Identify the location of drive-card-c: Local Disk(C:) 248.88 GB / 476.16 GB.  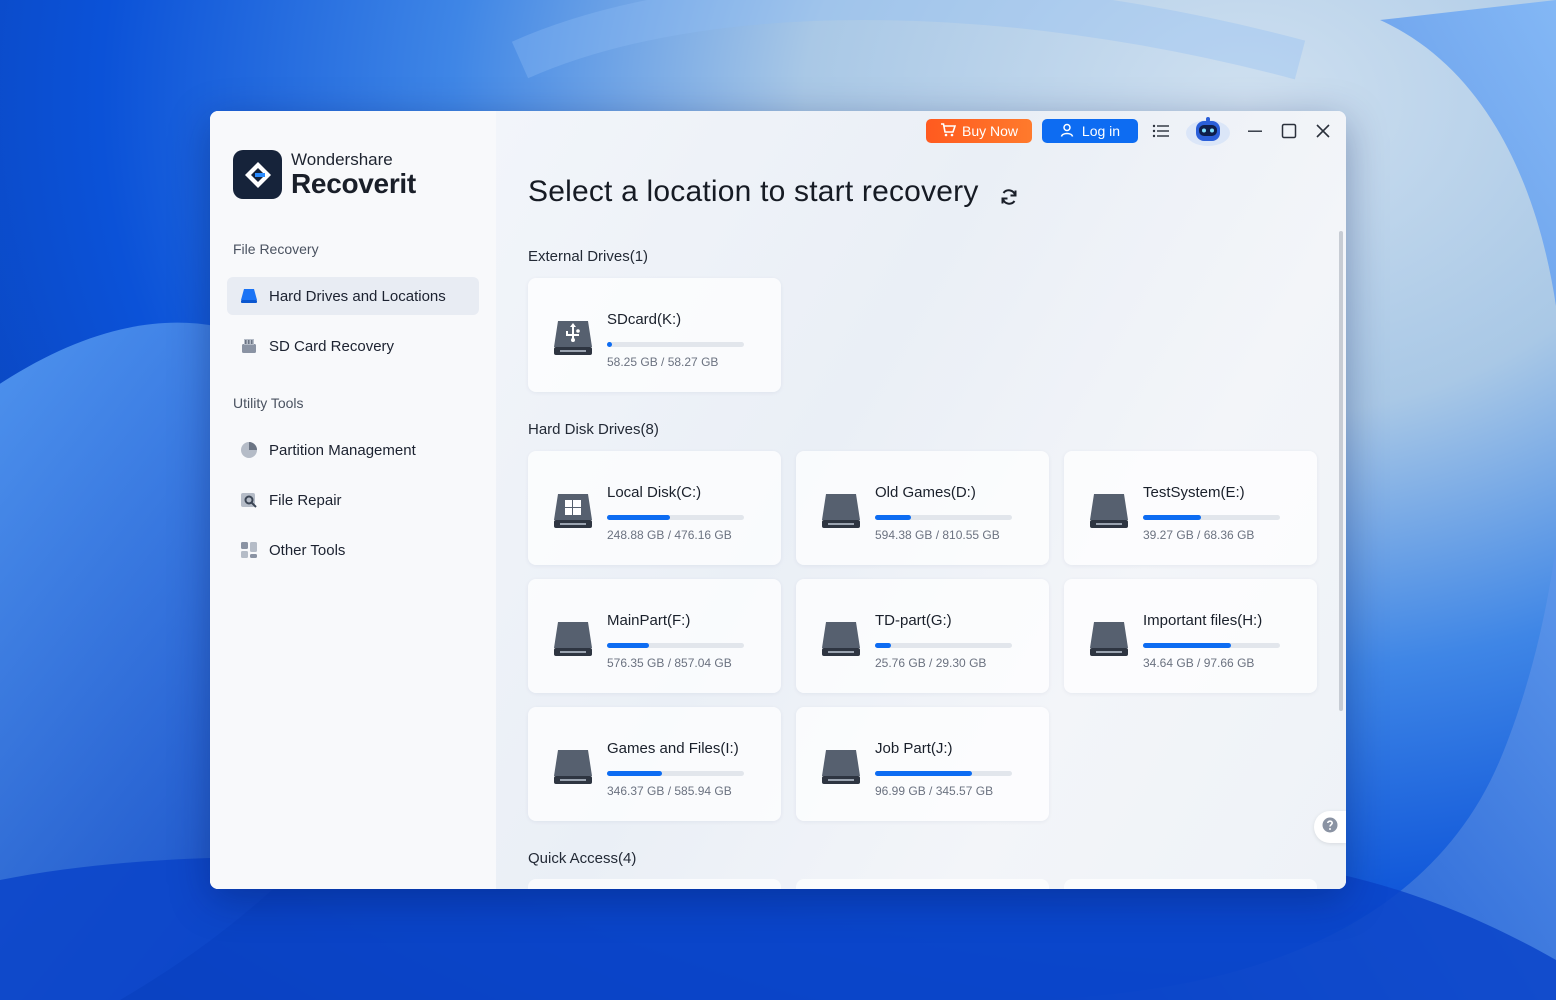
(654, 508).